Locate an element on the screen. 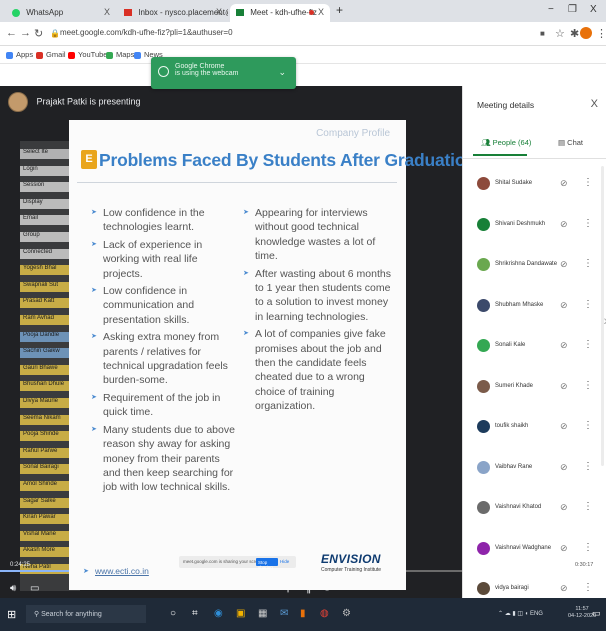 The width and height of the screenshot is (606, 631). bookmark-maps: Maps is located at coordinates (120, 54).